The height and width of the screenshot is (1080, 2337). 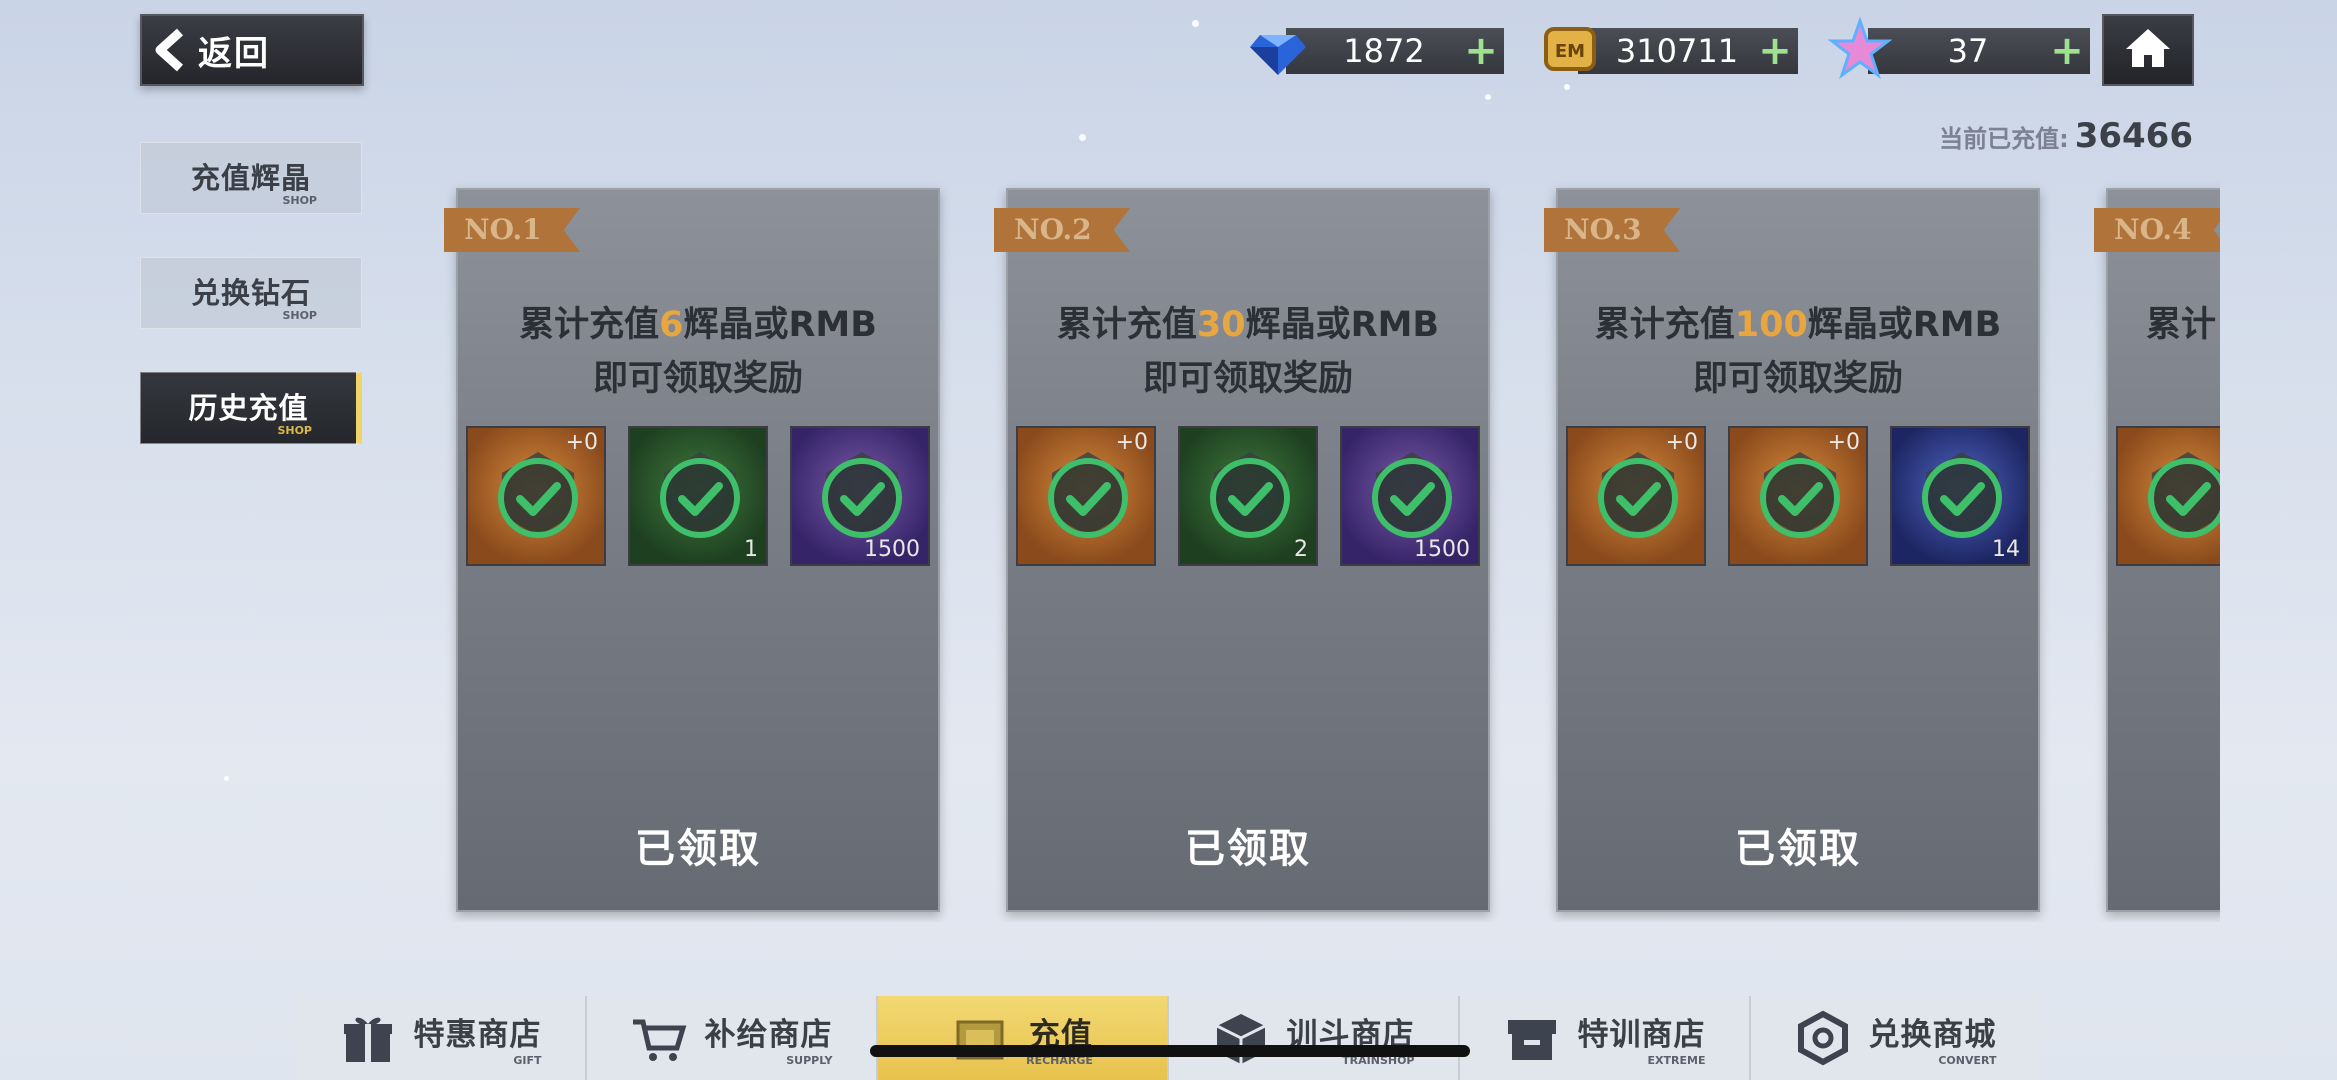 What do you see at coordinates (1240, 1039) in the screenshot?
I see `parcel-icon` at bounding box center [1240, 1039].